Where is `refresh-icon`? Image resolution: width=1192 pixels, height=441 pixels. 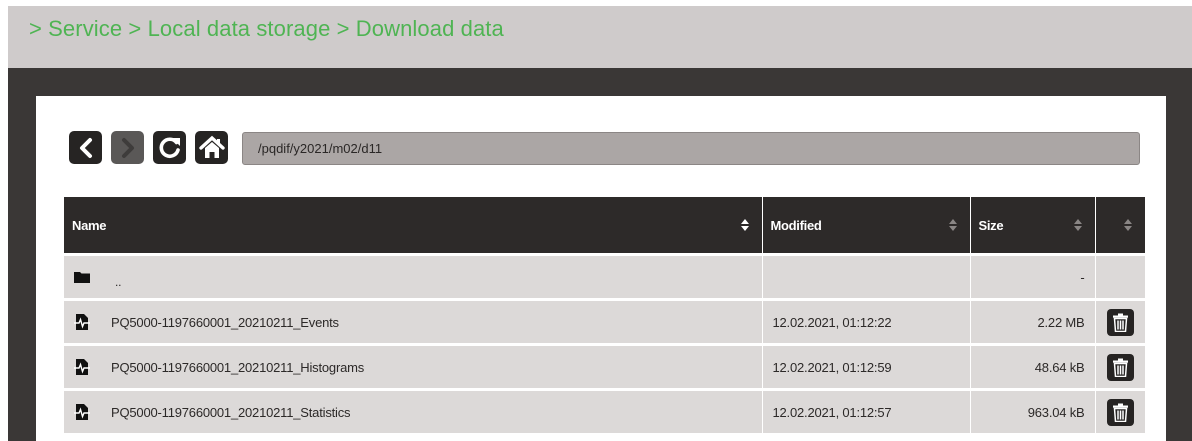
refresh-icon is located at coordinates (169, 147).